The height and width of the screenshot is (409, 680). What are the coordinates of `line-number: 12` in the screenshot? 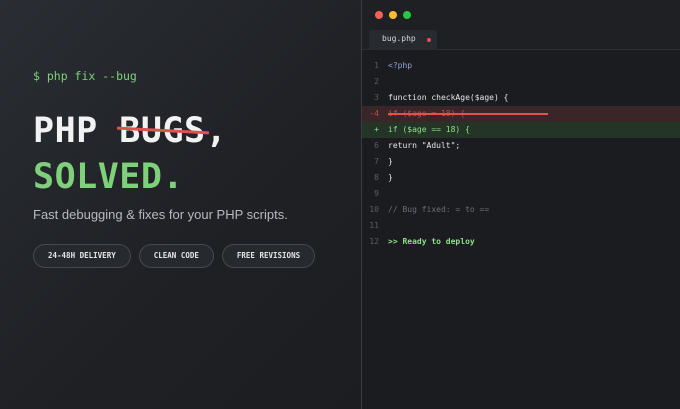 It's located at (374, 241).